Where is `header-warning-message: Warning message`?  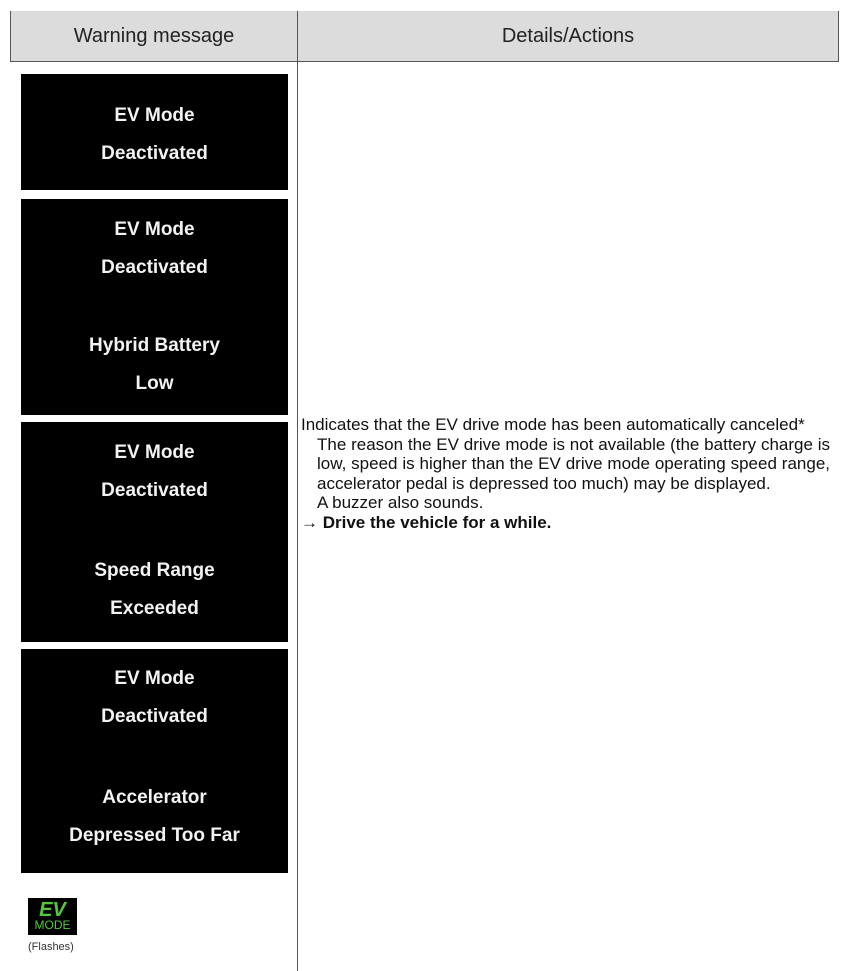
header-warning-message: Warning message is located at coordinates (154, 36).